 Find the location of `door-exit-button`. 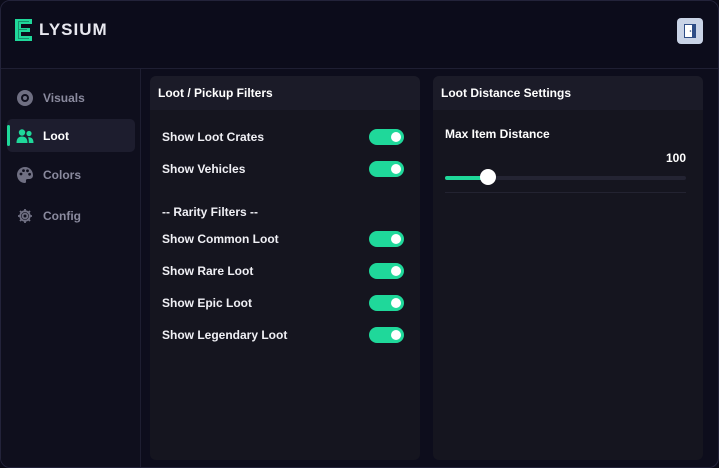

door-exit-button is located at coordinates (690, 31).